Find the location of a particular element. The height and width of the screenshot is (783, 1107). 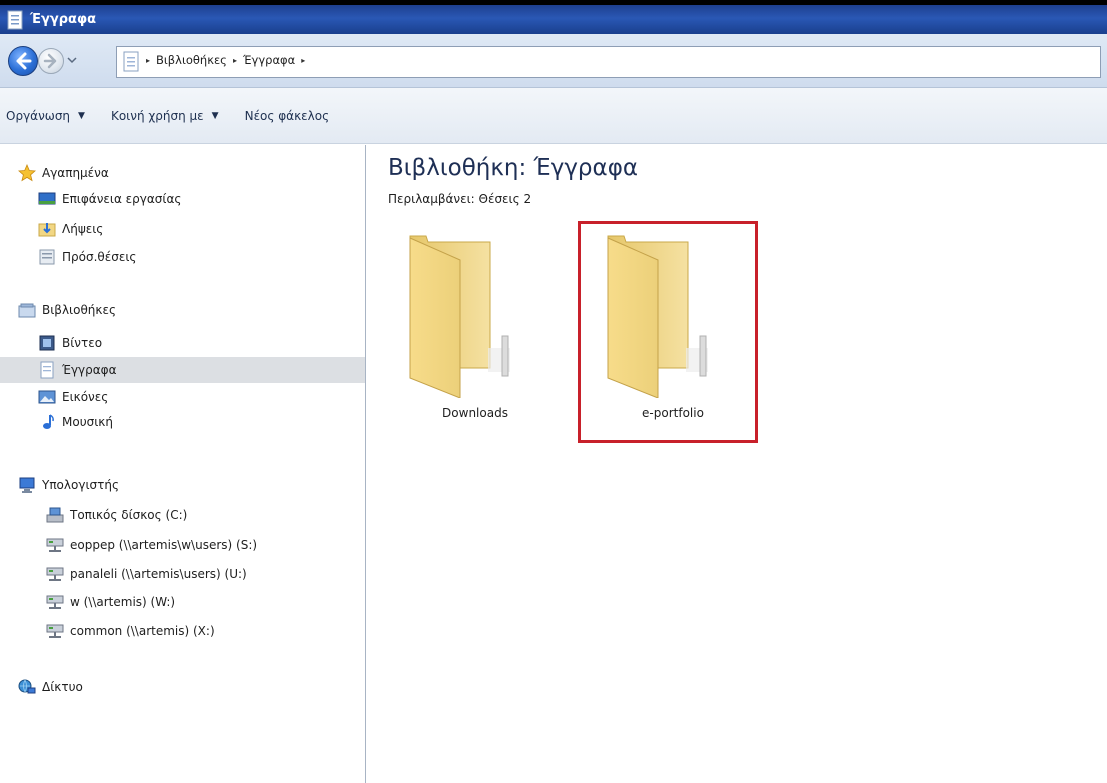

nav-network: Δίκτυο is located at coordinates (50, 687).